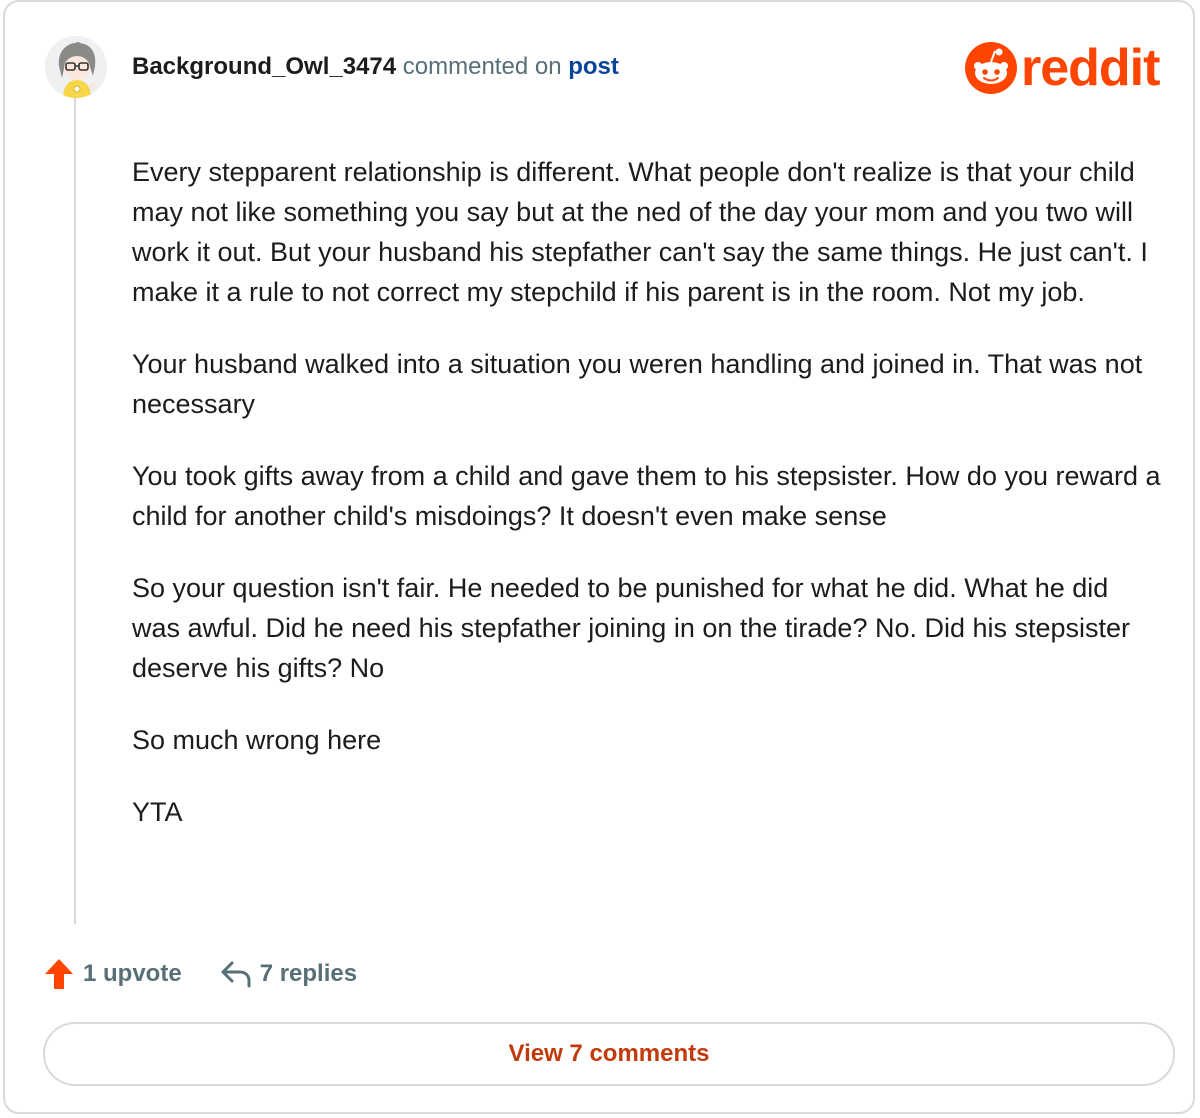 Image resolution: width=1200 pixels, height=1118 pixels. I want to click on commented-on-text: commented on, so click(482, 66).